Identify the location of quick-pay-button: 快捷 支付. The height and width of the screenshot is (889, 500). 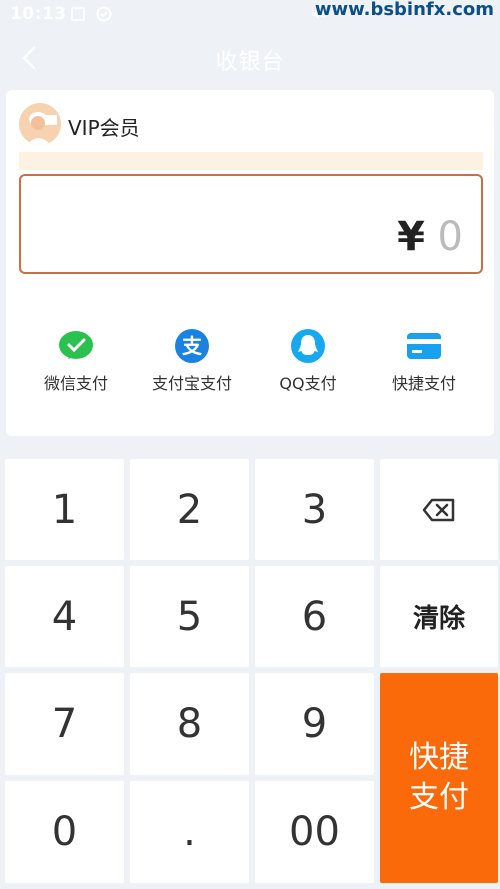
(439, 778).